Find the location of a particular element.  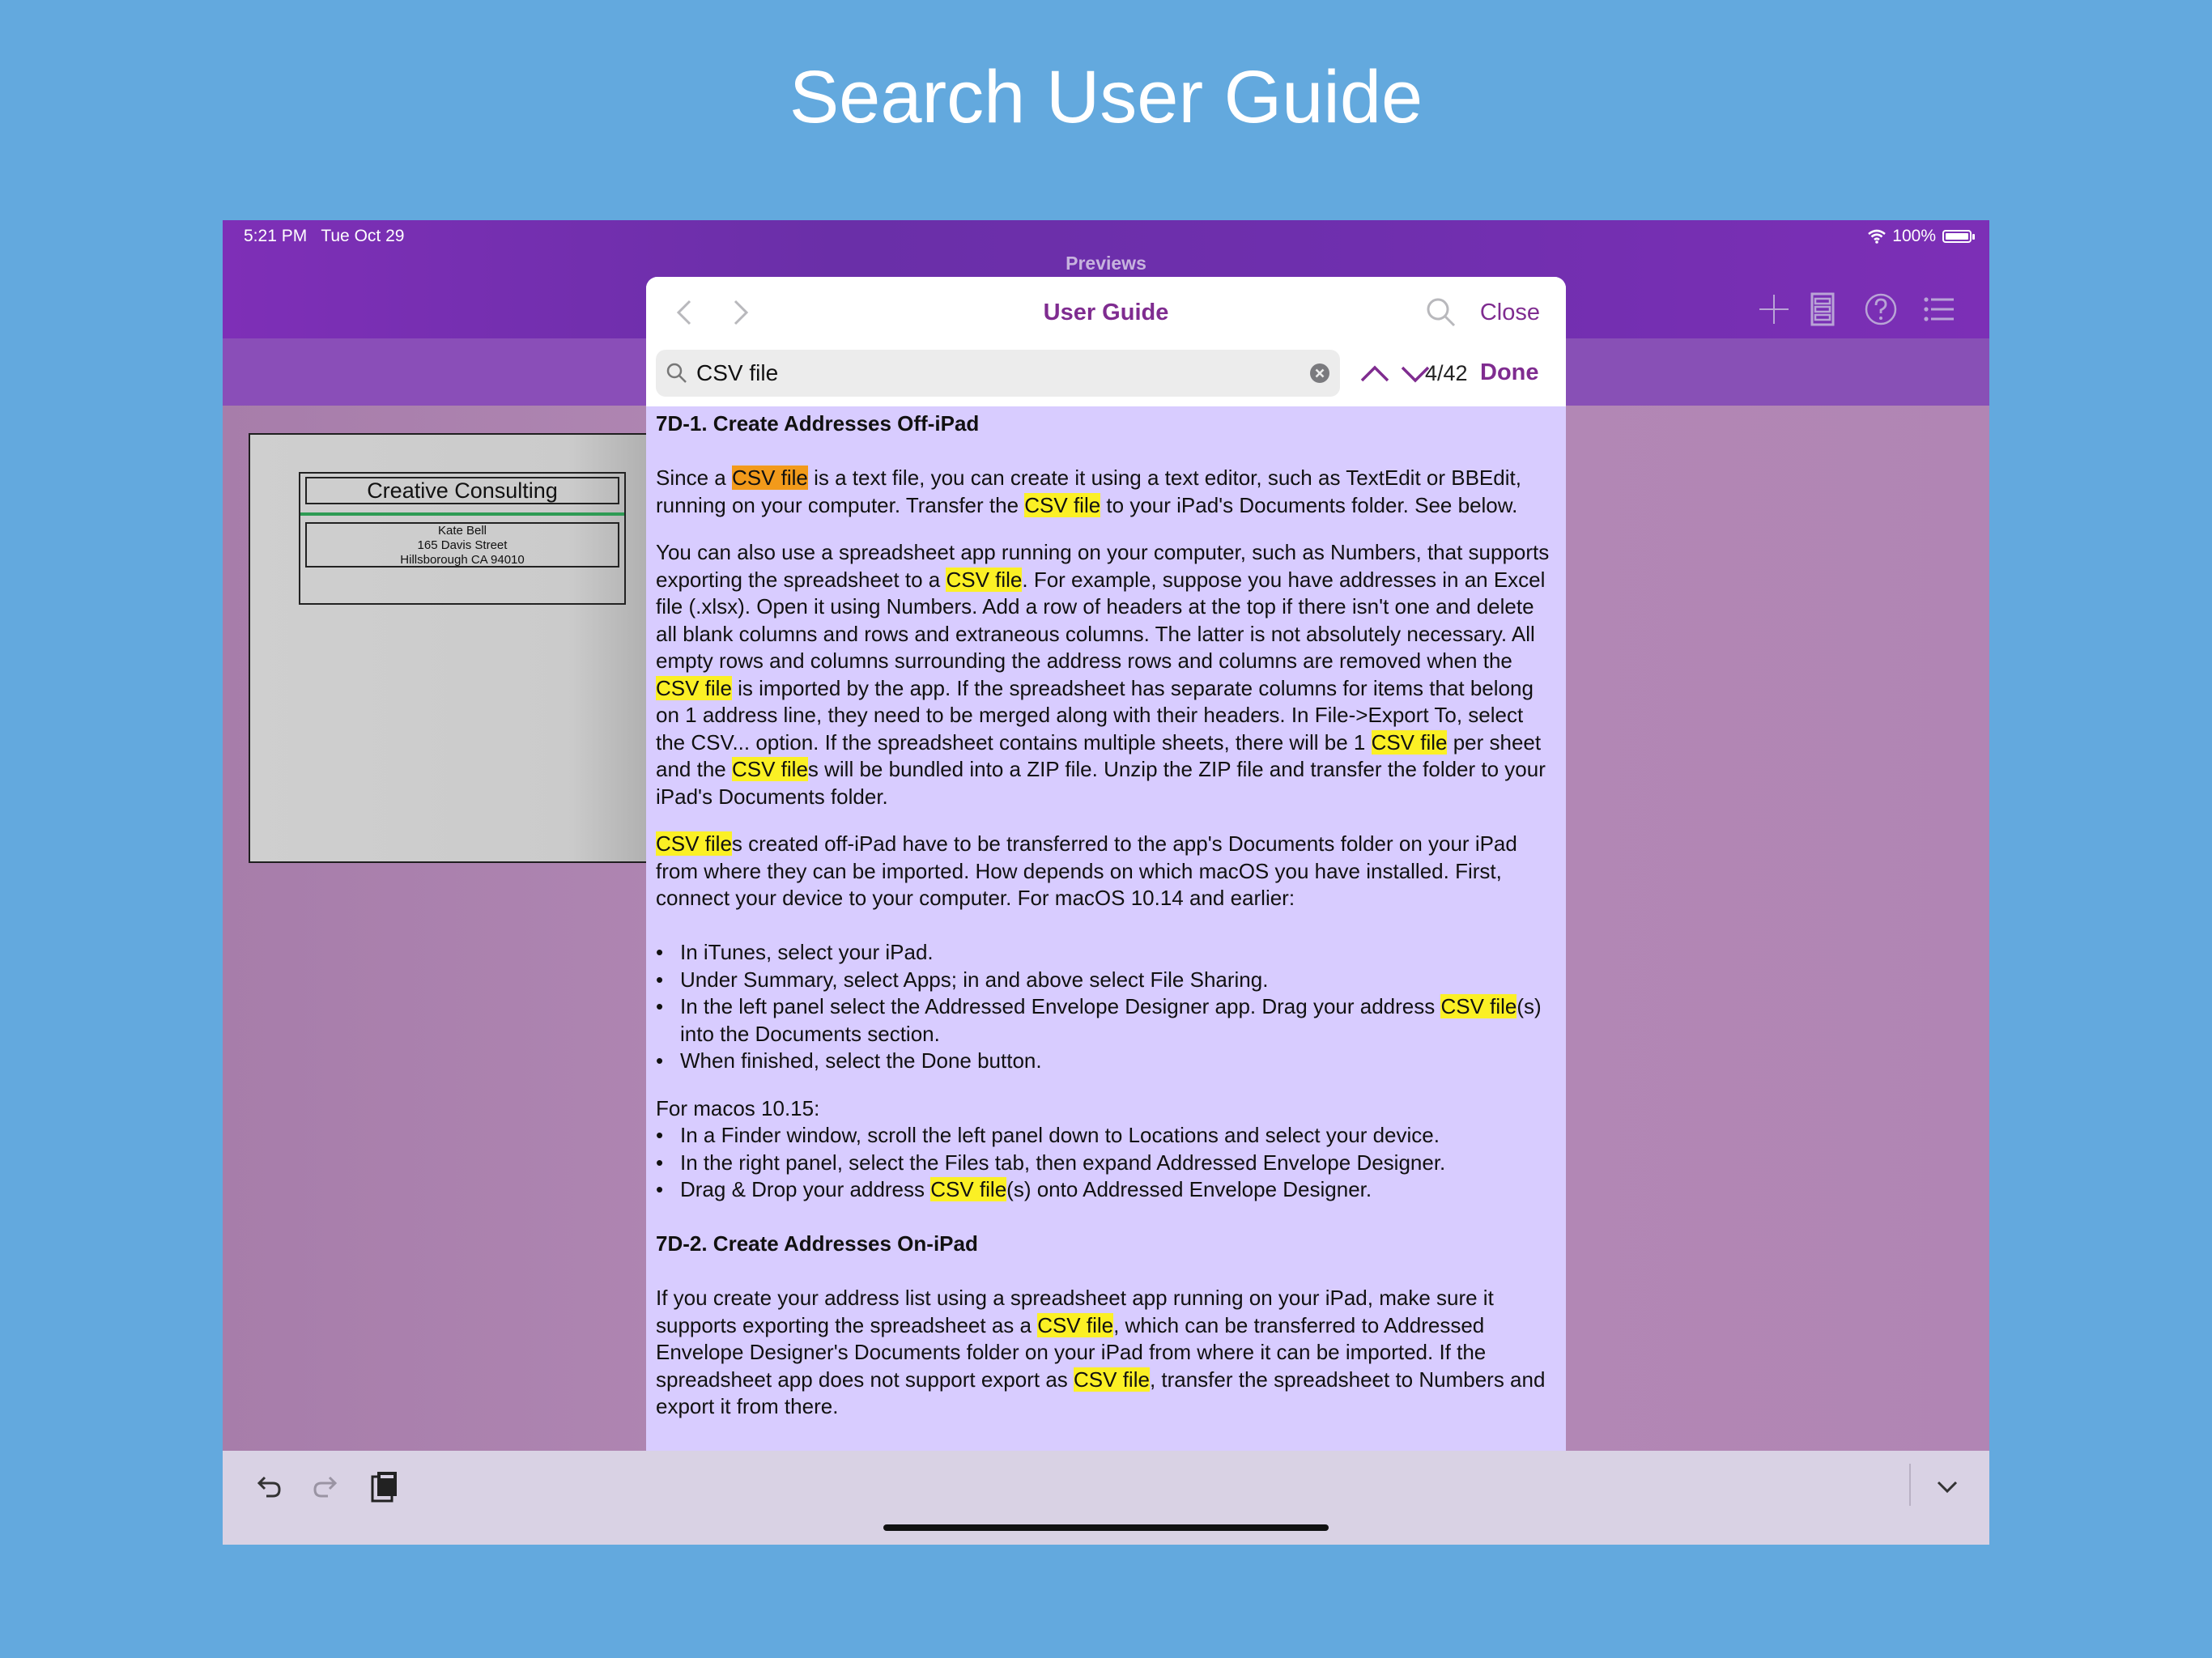

list-icon is located at coordinates (1939, 309).